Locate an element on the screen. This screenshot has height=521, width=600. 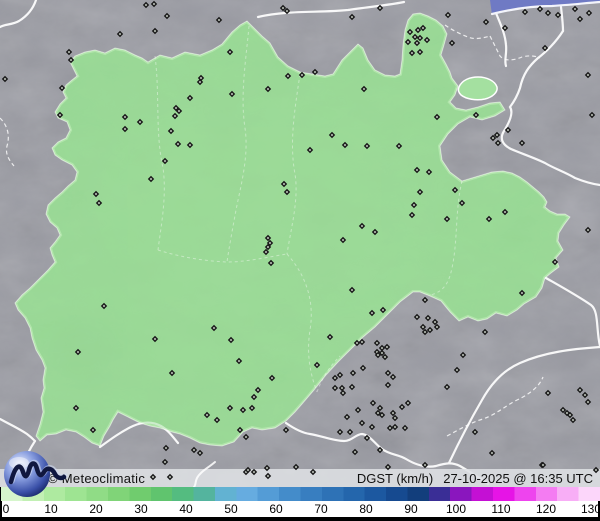
legend-tick-label: 10 is located at coordinates (51, 509).